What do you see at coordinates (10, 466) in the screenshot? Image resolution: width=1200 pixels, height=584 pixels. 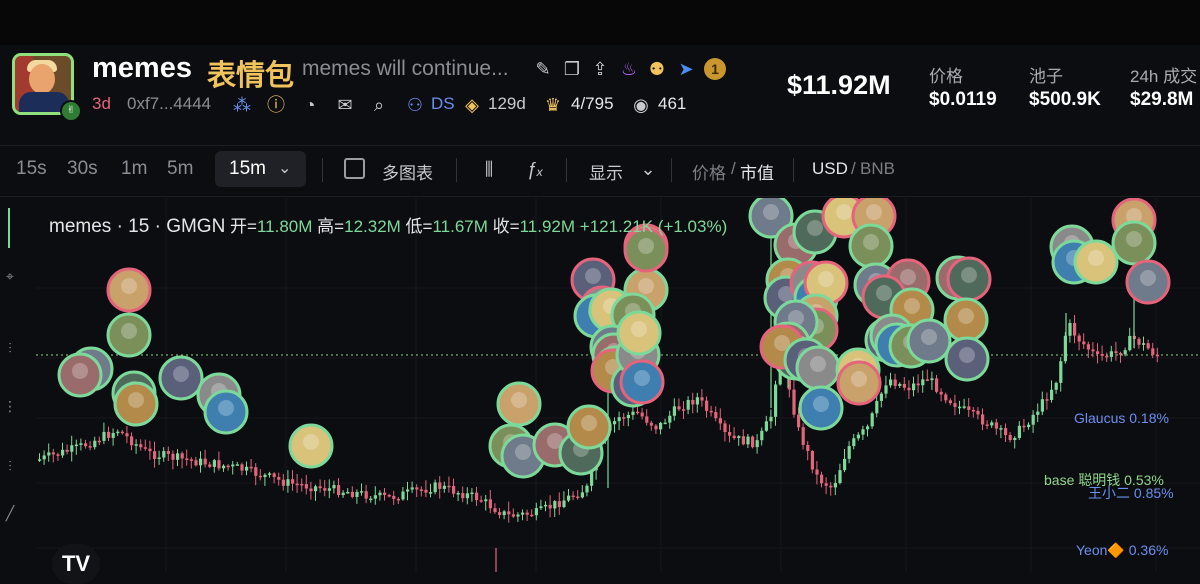 I see `measure-icon: ⫶` at bounding box center [10, 466].